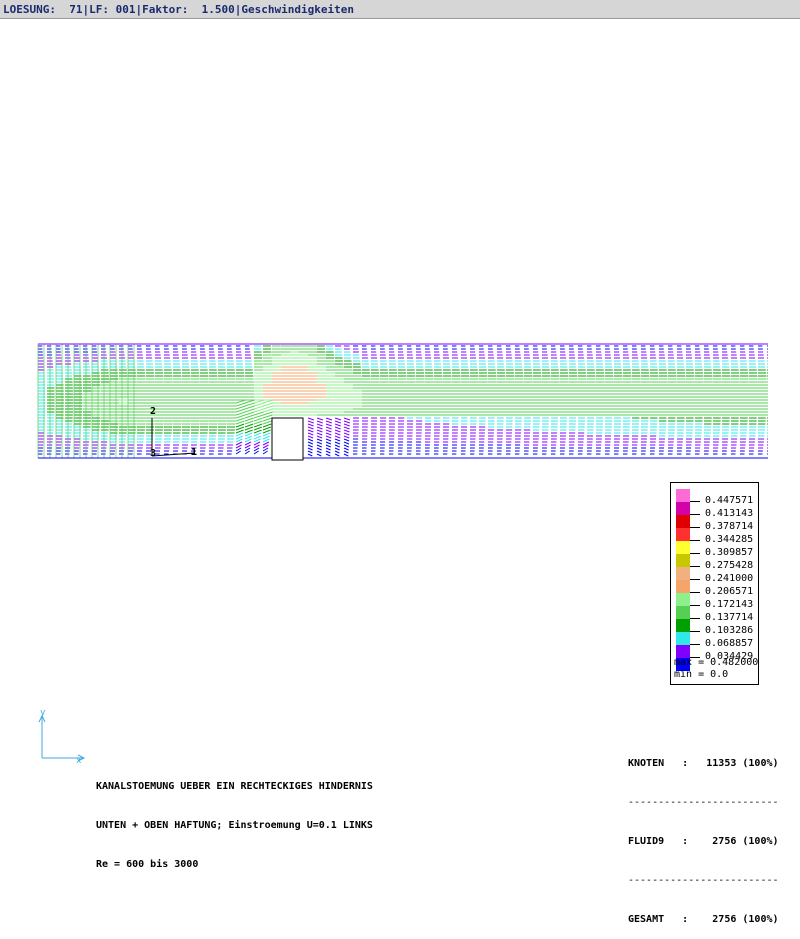 The width and height of the screenshot is (800, 939). What do you see at coordinates (716, 536) in the screenshot?
I see `legend-row: 0.344285` at bounding box center [716, 536].